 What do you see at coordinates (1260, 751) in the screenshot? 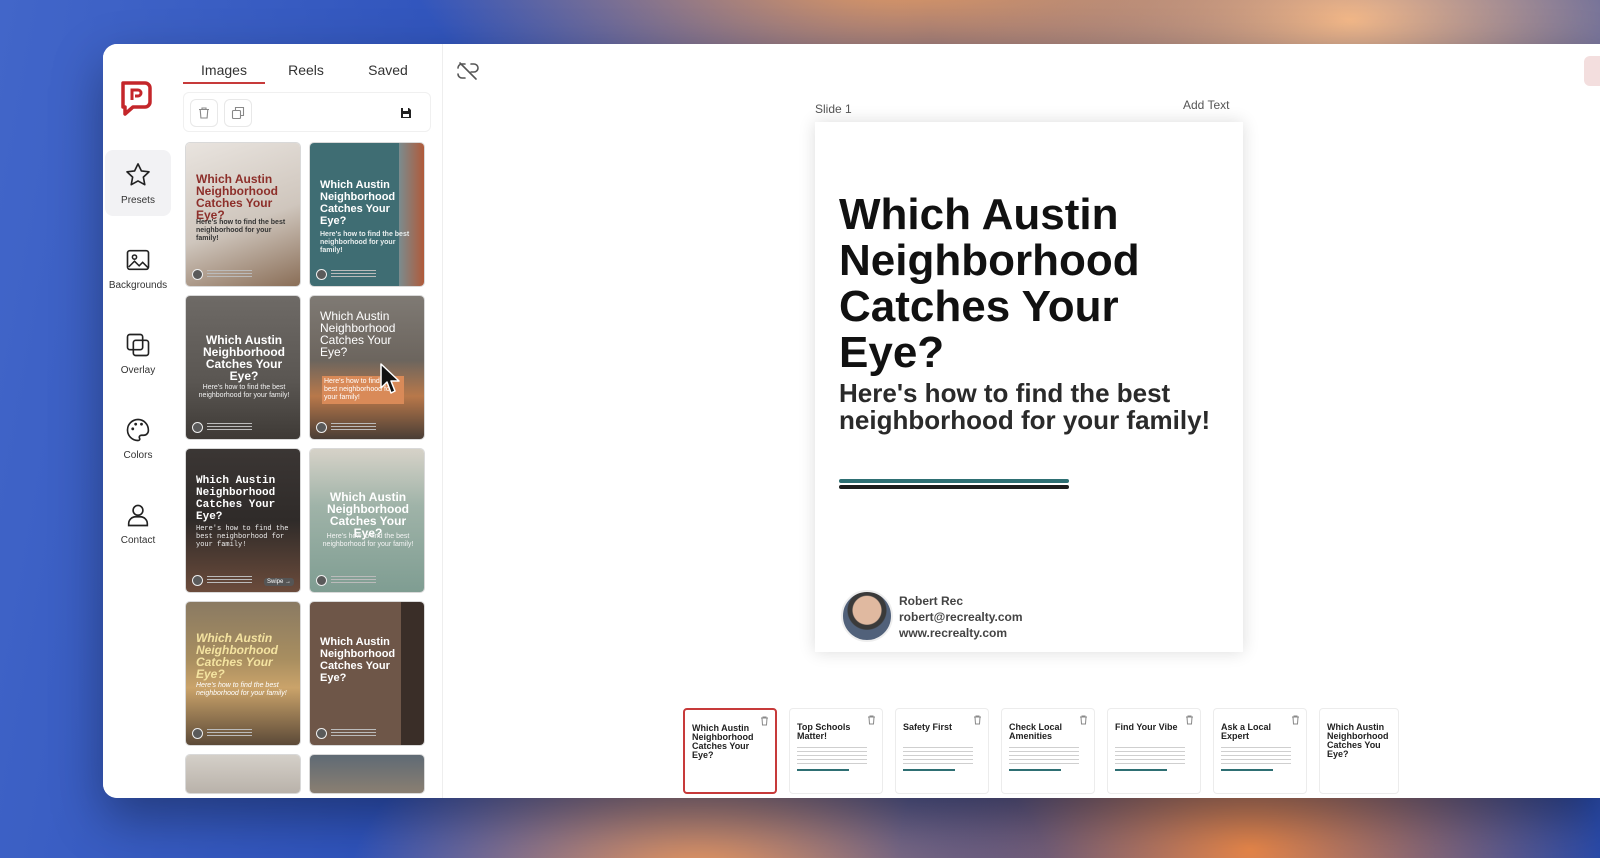
I see `slide-thumbnail-6: Ask a Local Expert` at bounding box center [1260, 751].